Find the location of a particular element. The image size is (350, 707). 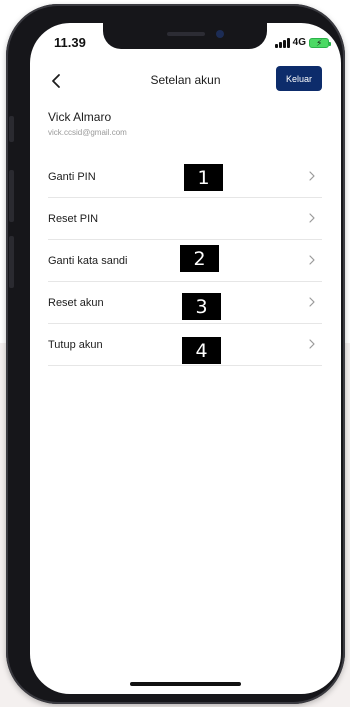

annotation-badge-1: 1 is located at coordinates (203, 177).